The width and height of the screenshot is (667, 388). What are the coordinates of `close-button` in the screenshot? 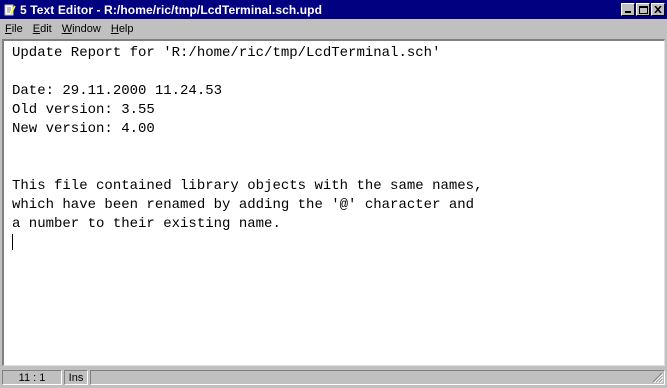 It's located at (658, 9).